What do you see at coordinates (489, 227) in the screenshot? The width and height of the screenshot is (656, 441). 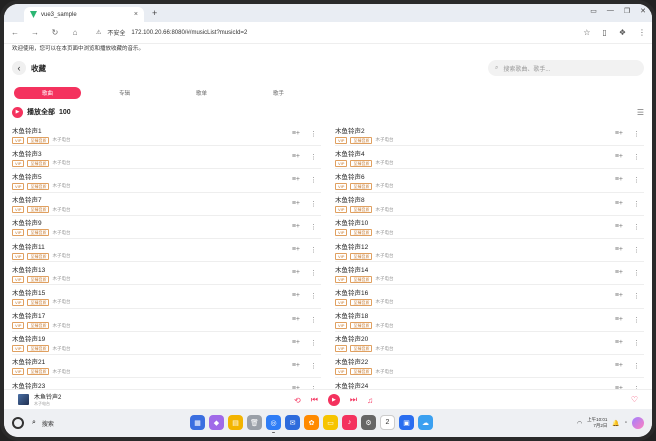 I see `list-item: 木鱼铃声10 VIP 至臻音质 木子电台 ≡+ ⋮` at bounding box center [489, 227].